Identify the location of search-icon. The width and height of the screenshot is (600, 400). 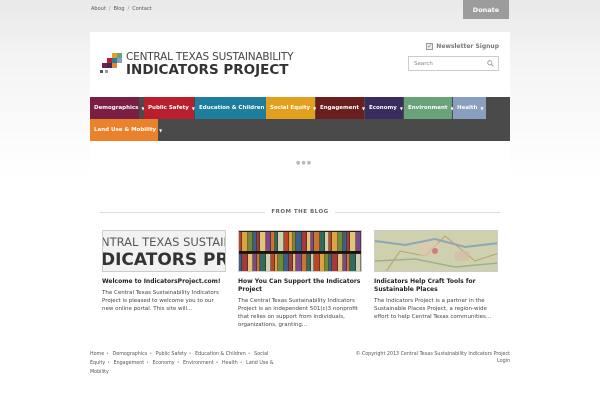
(490, 63).